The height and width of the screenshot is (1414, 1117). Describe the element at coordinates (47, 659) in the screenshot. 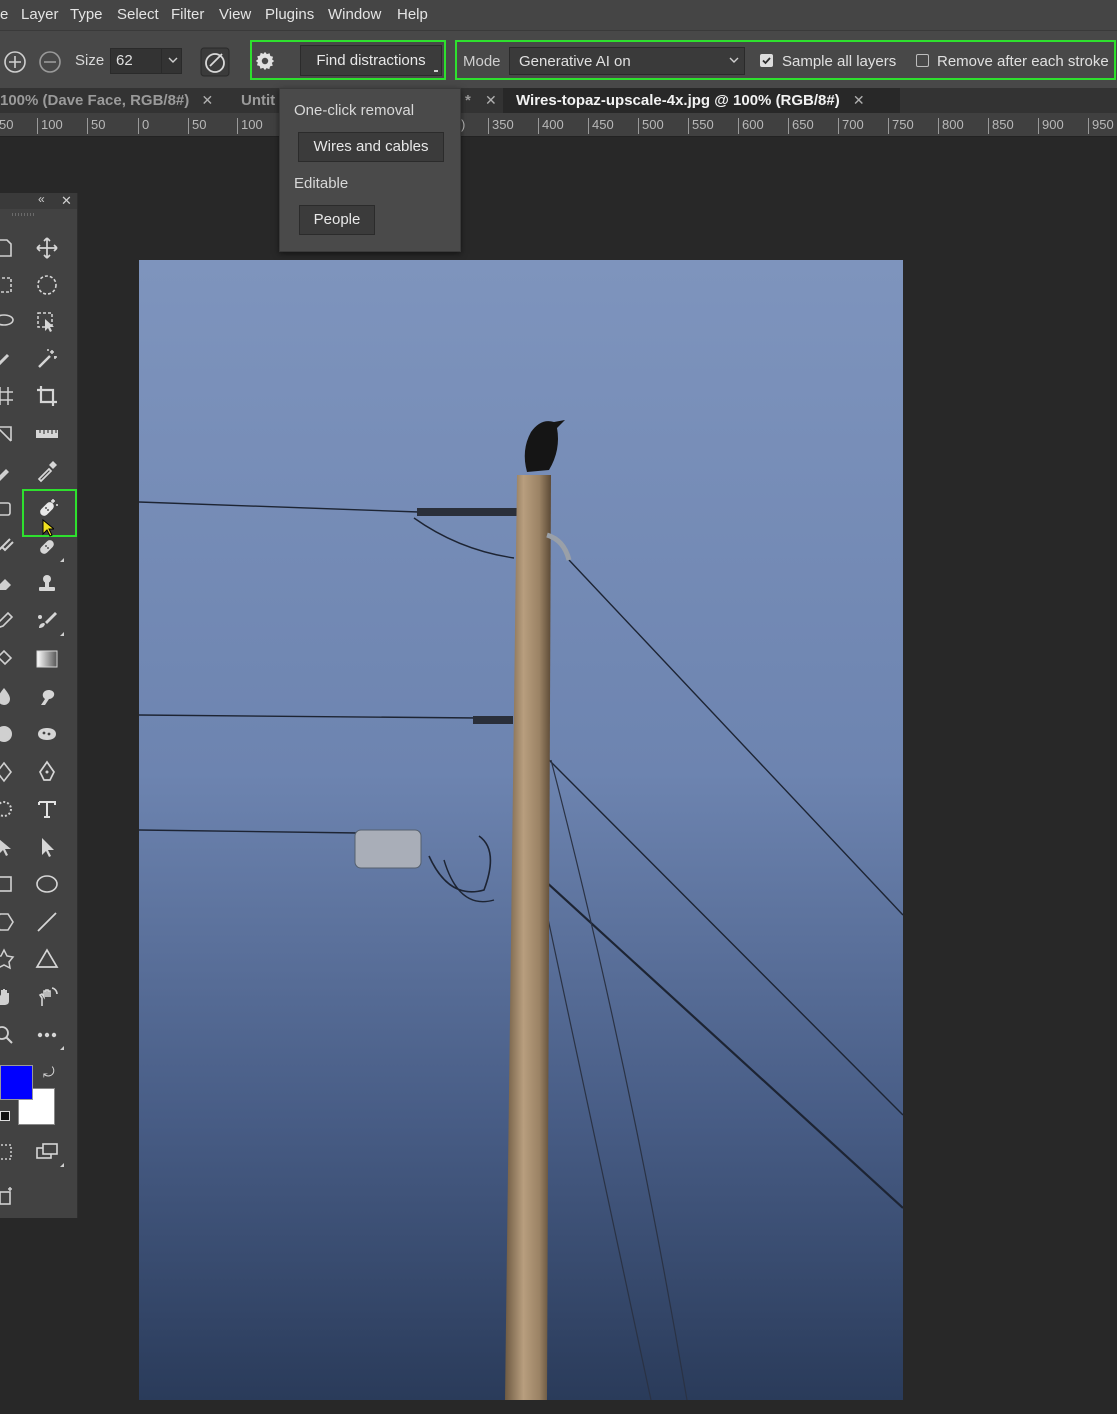

I see `gradient-icon` at that location.